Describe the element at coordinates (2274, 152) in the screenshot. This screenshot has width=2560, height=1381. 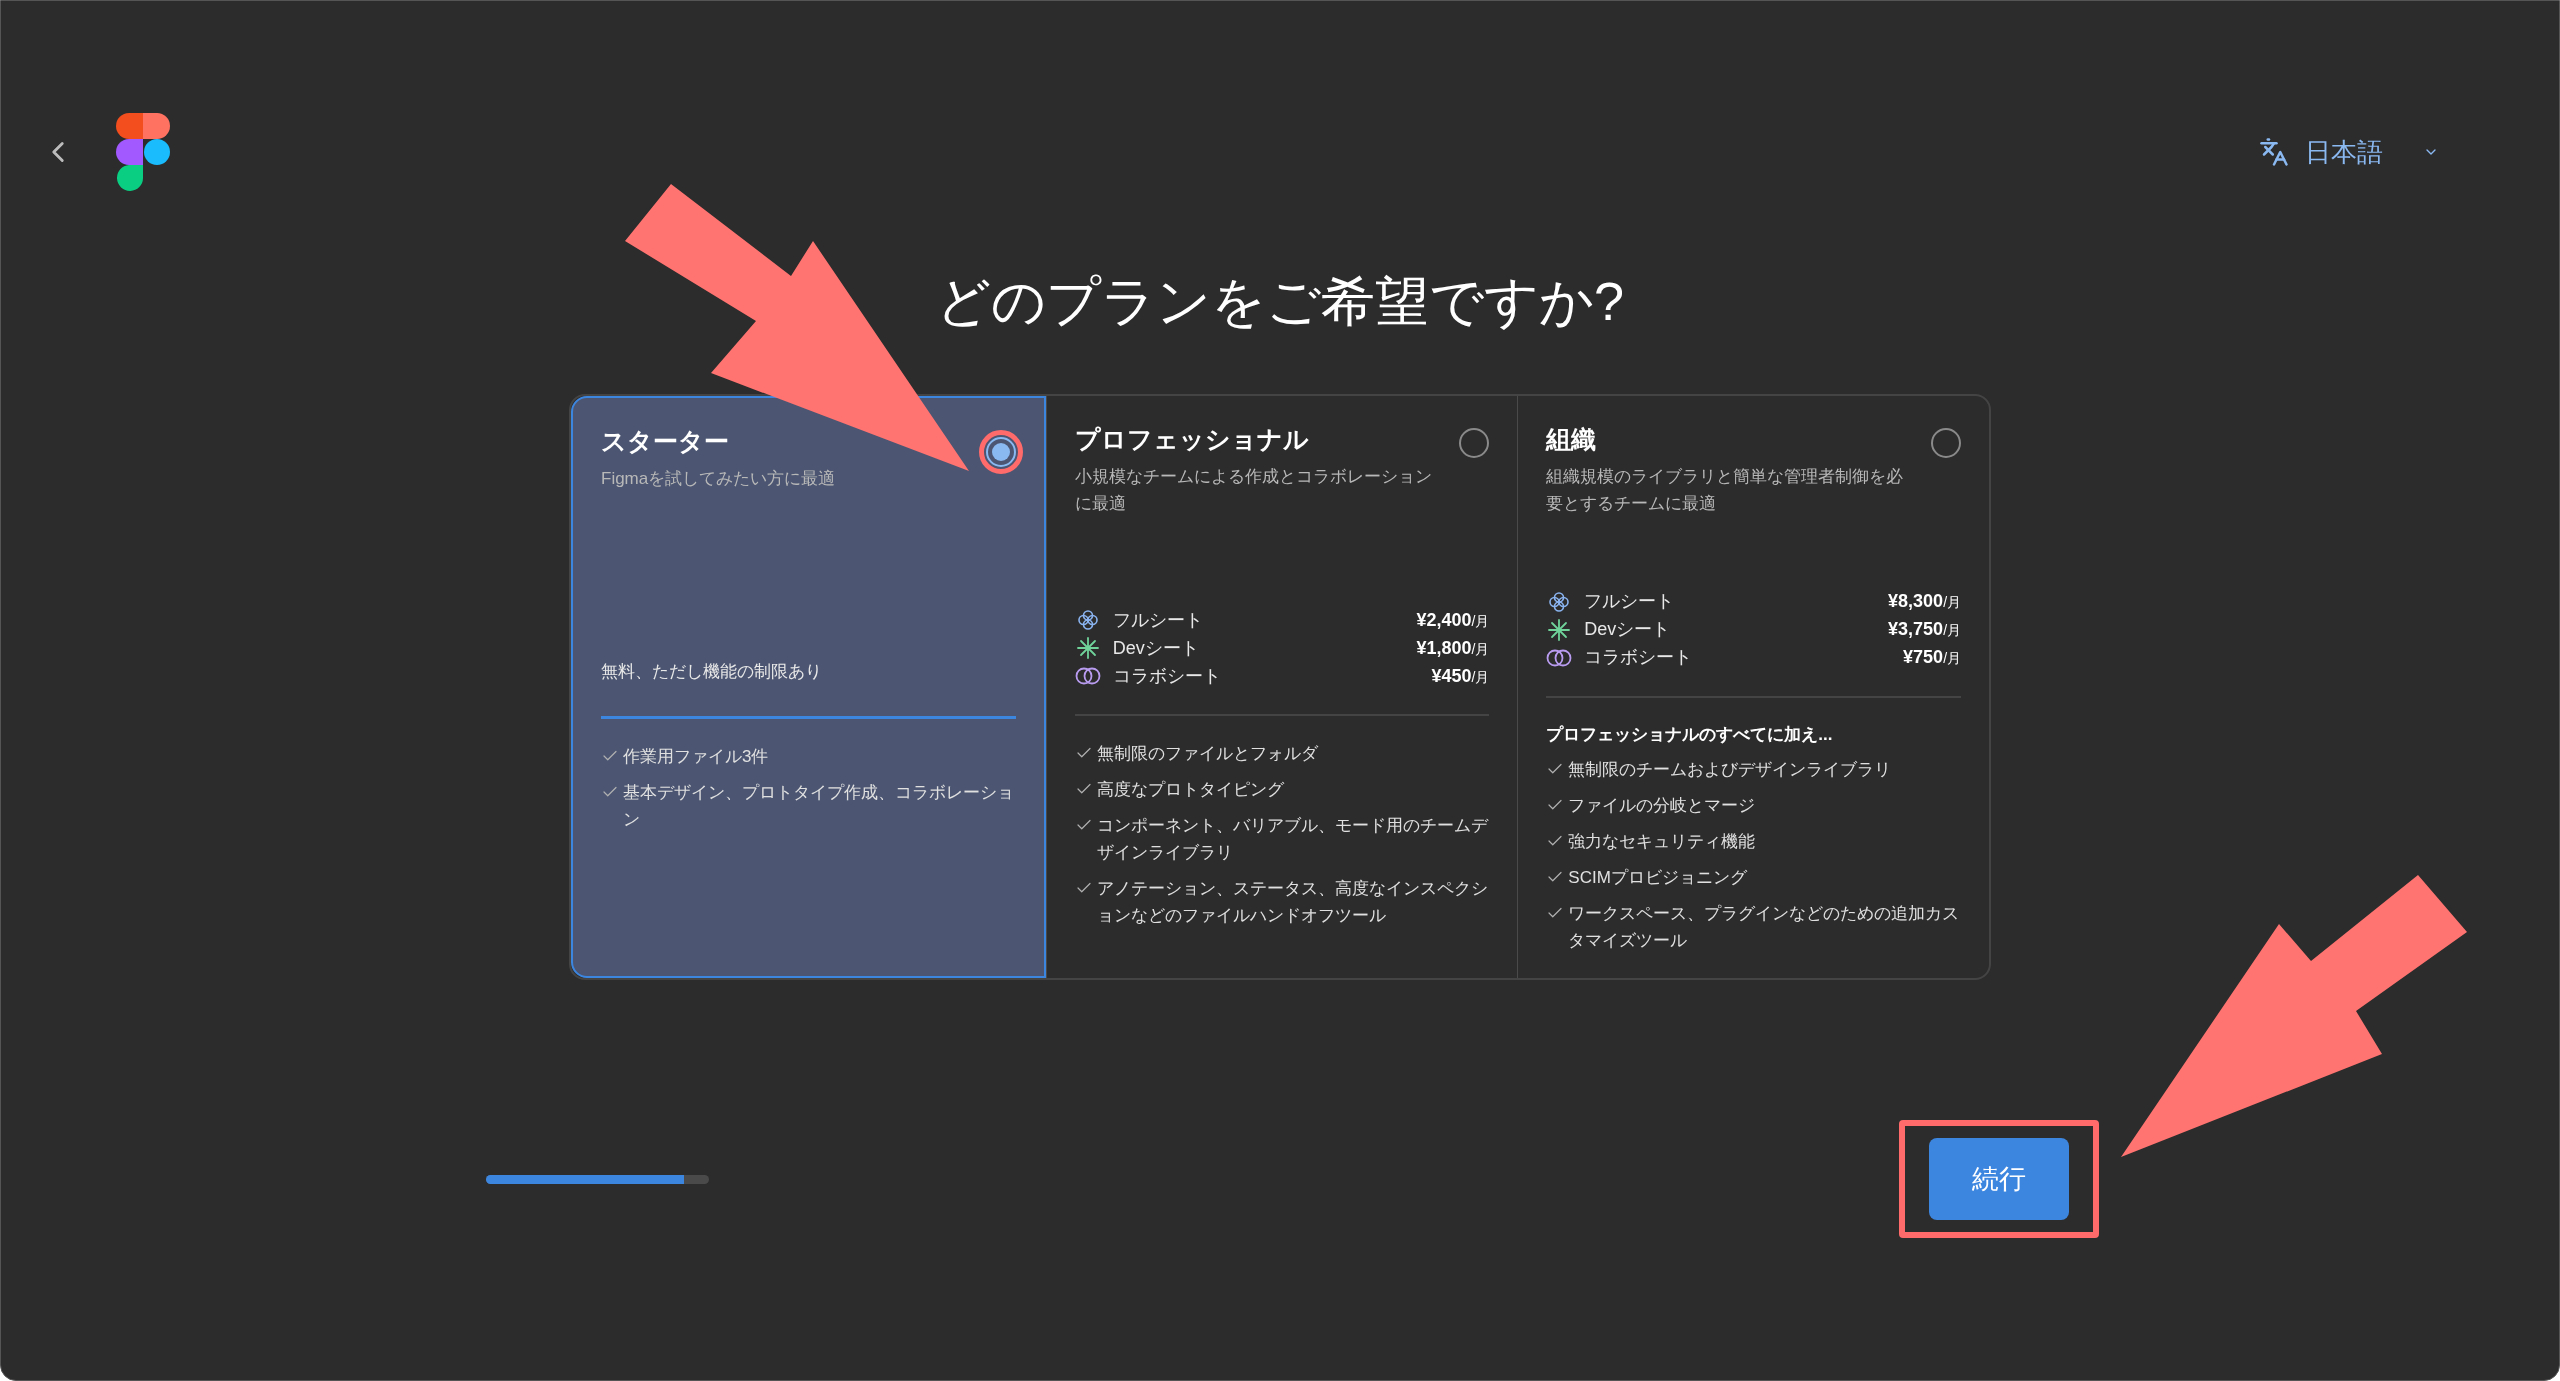
I see `translate-icon` at that location.